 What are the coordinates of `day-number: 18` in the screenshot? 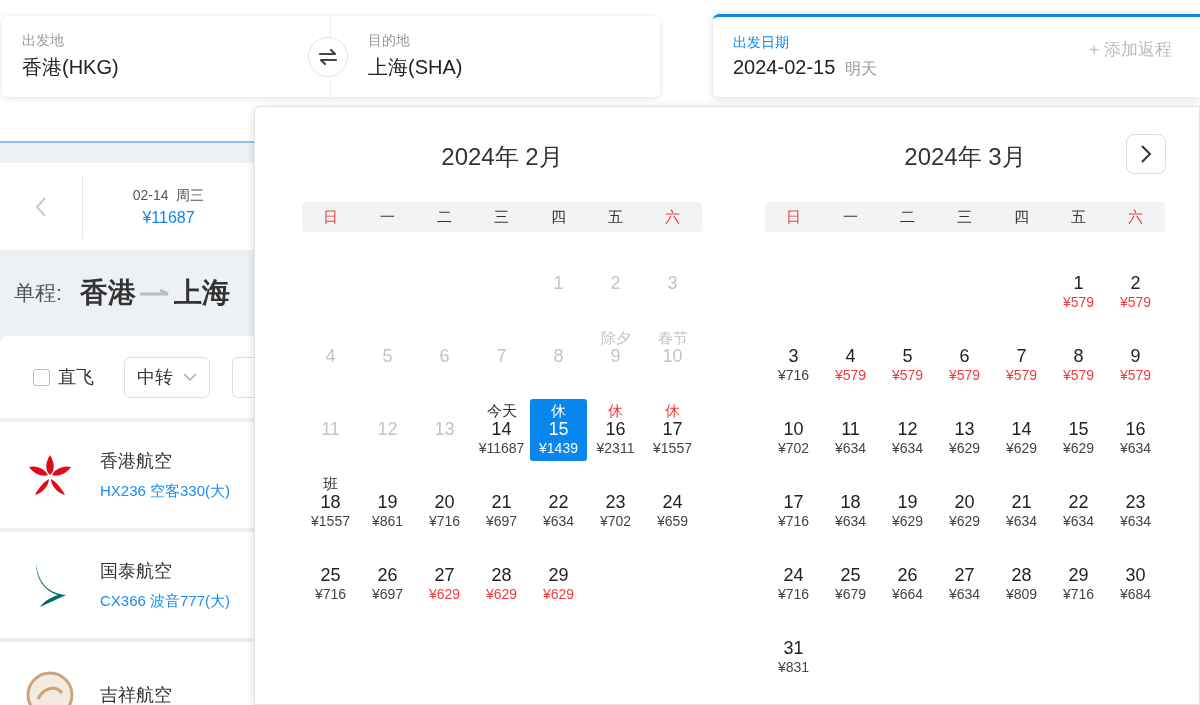 It's located at (850, 502).